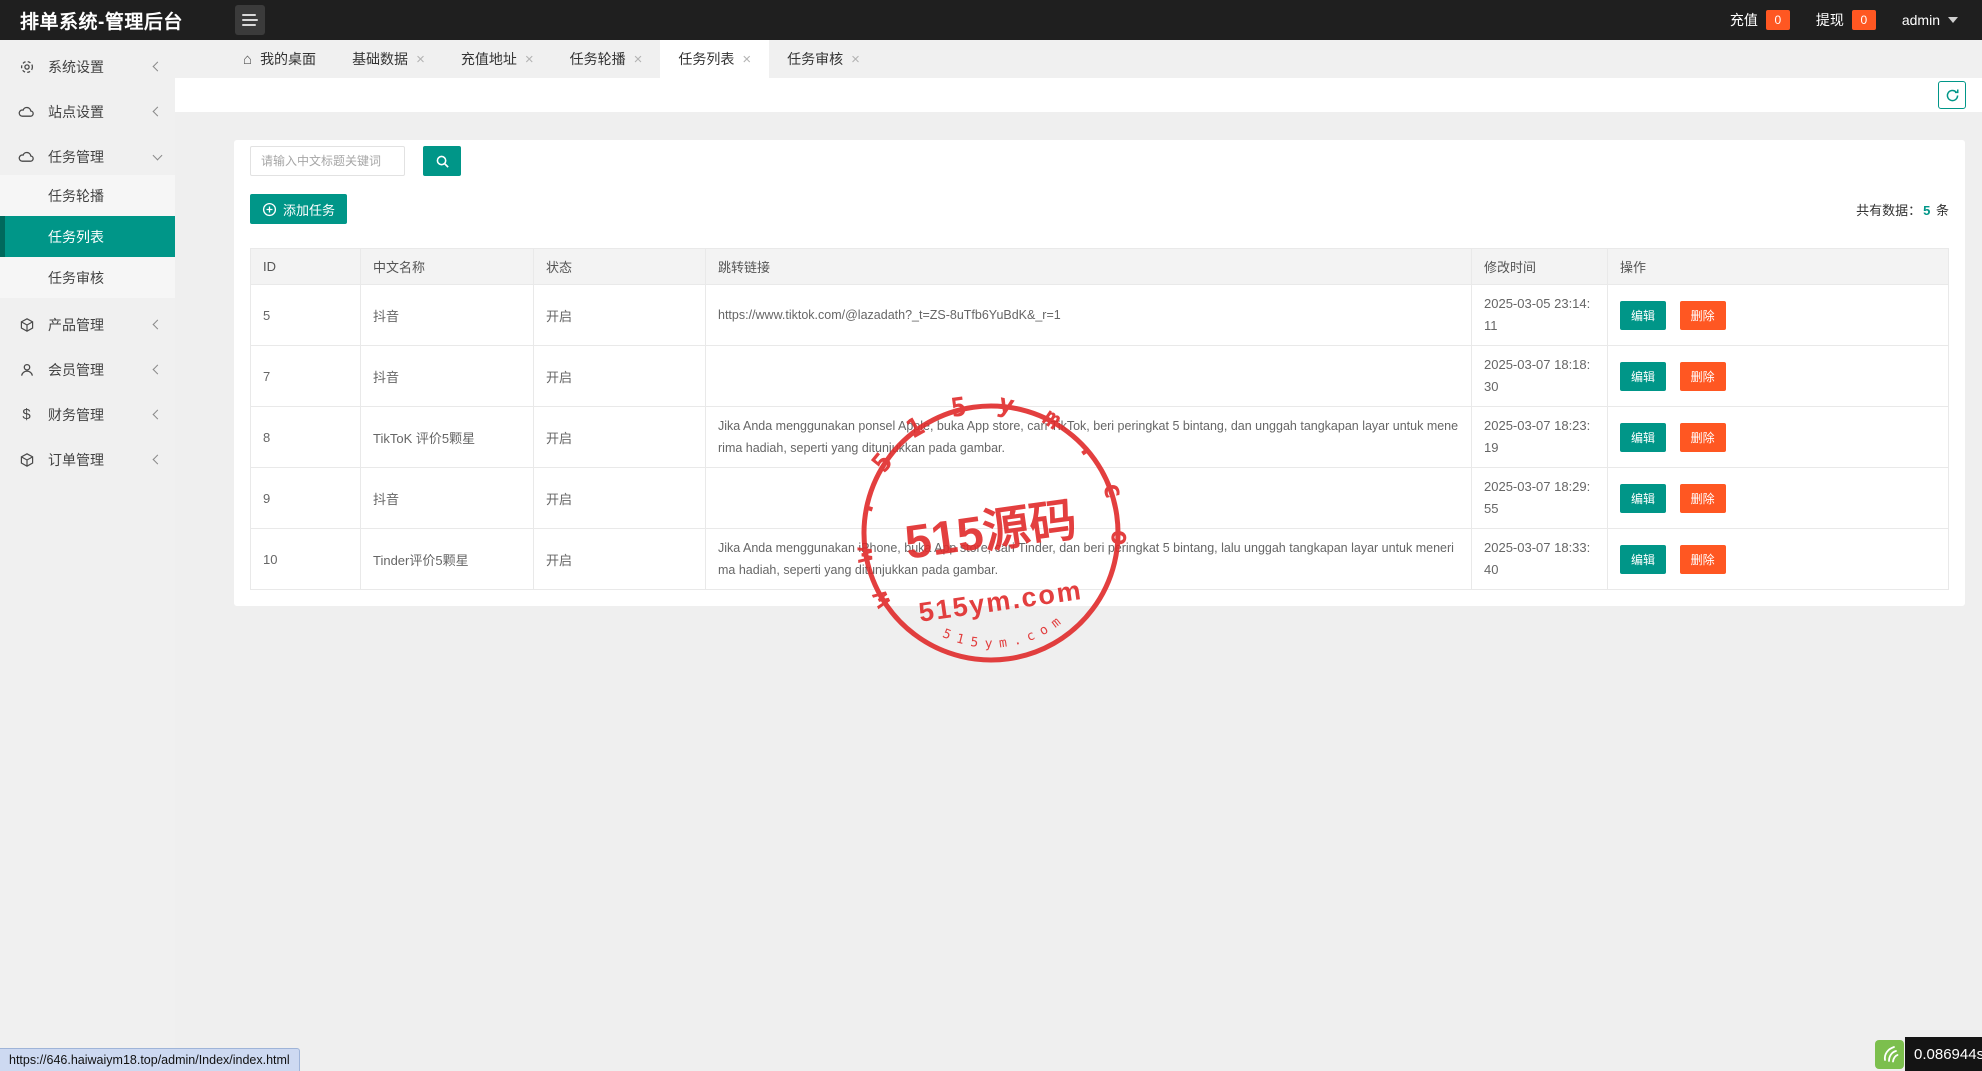  What do you see at coordinates (706, 59) in the screenshot?
I see `tab-label: 任务列表` at bounding box center [706, 59].